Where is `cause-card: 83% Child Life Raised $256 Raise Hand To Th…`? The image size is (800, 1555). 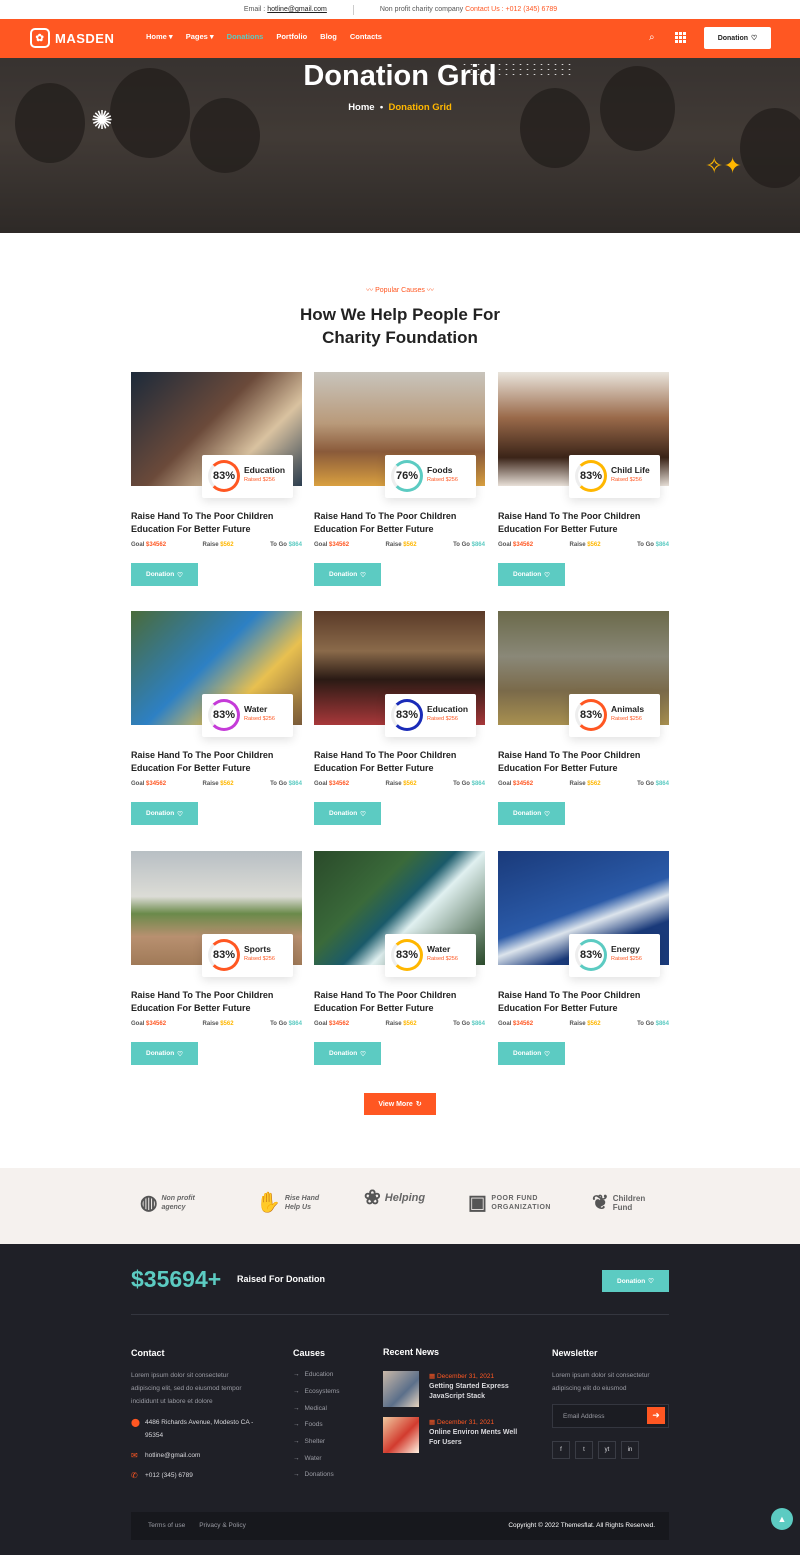
cause-card: 83% Child Life Raised $256 Raise Hand To Th… is located at coordinates (583, 480).